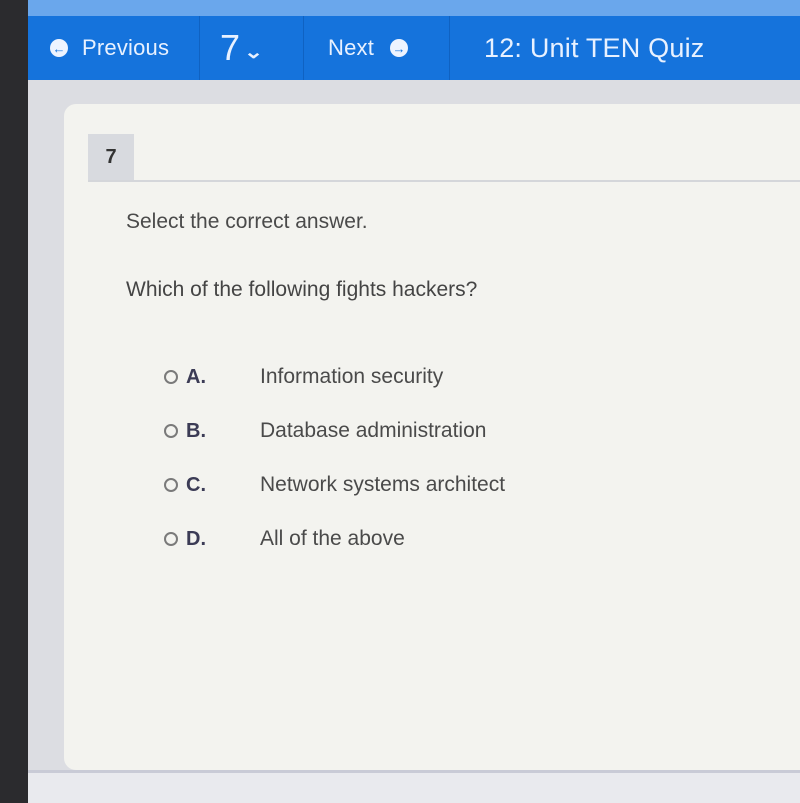  Describe the element at coordinates (383, 484) in the screenshot. I see `option-text: Network systems architect` at that location.